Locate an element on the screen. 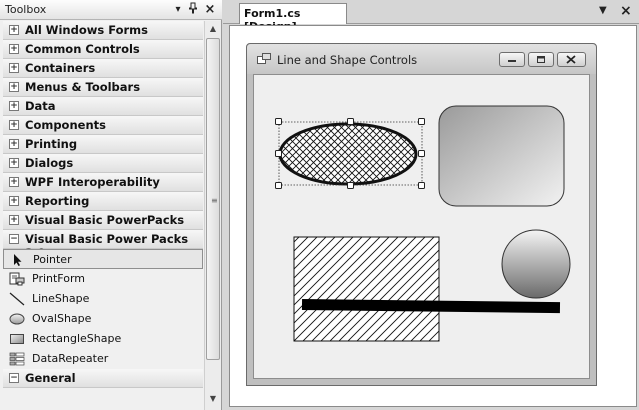 Image resolution: width=639 pixels, height=410 pixels. close-button is located at coordinates (571, 59).